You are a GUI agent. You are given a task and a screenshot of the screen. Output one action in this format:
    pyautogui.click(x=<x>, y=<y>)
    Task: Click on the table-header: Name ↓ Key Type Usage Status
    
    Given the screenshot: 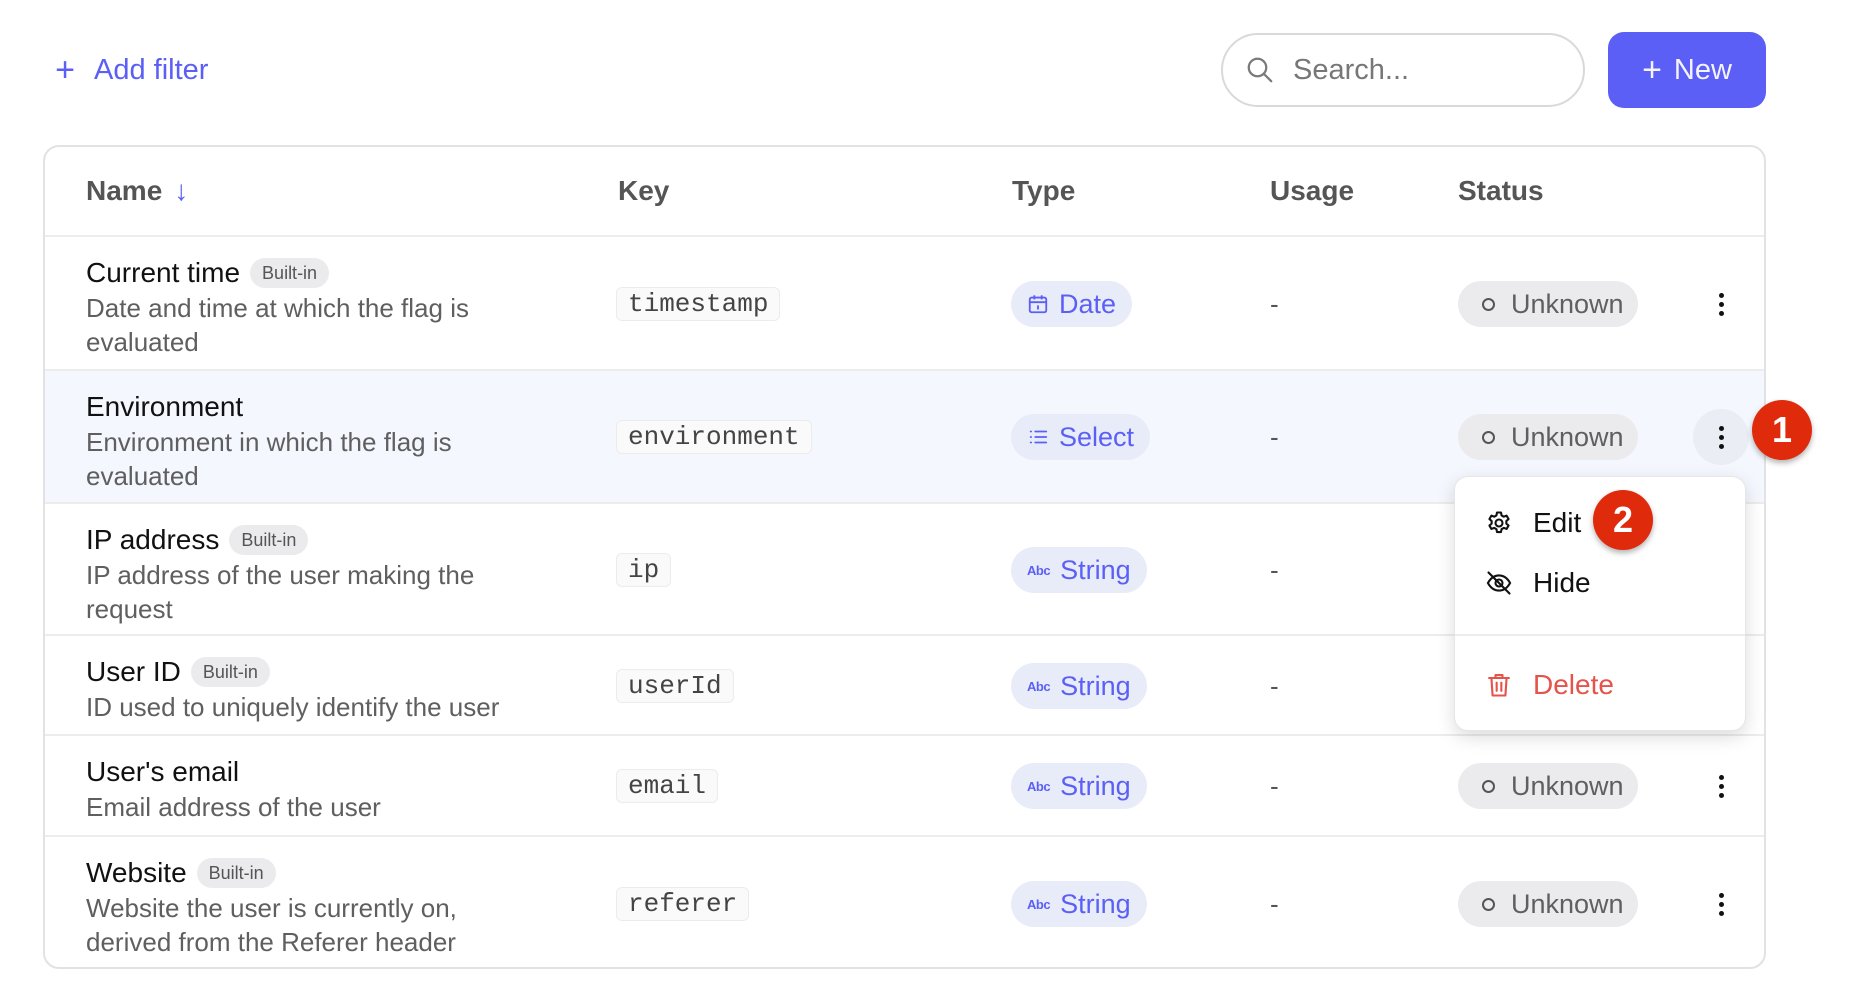 What is the action you would take?
    pyautogui.click(x=904, y=192)
    